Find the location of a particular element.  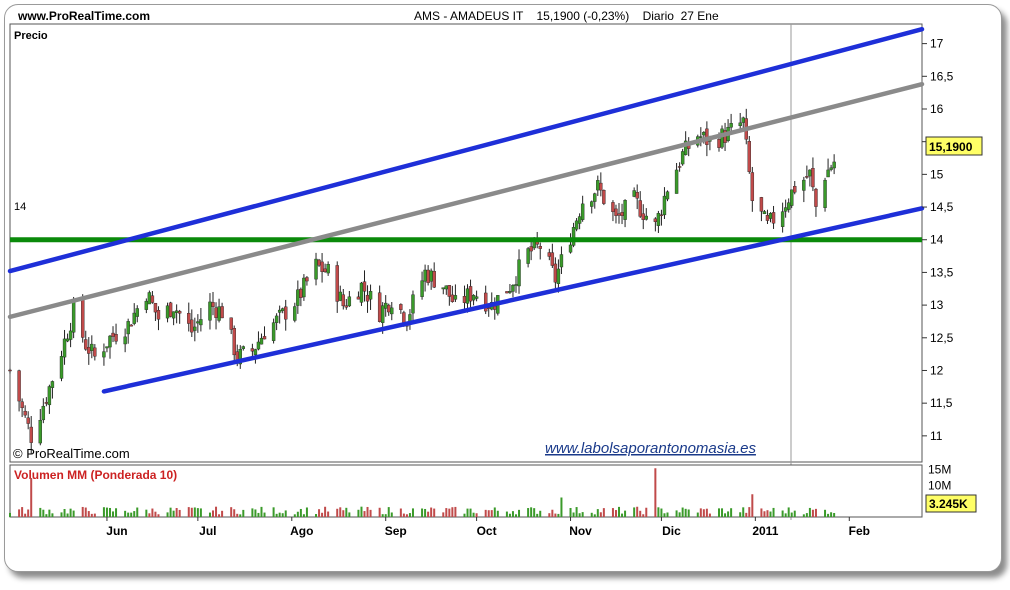

time-tick-label: Oct is located at coordinates (487, 531).